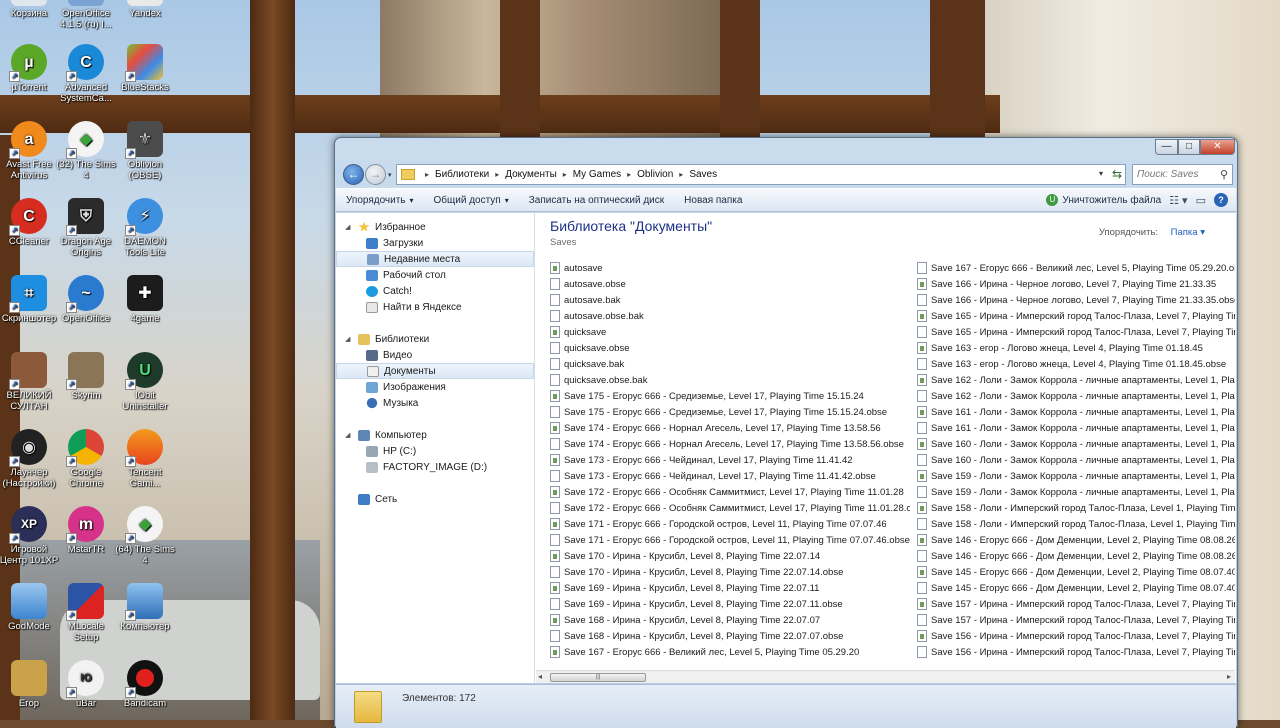 The width and height of the screenshot is (1280, 728). I want to click on desktop-icon-great-sultan: ↗ ВЕЛИКИЙ СУЛТАН, so click(30, 382).